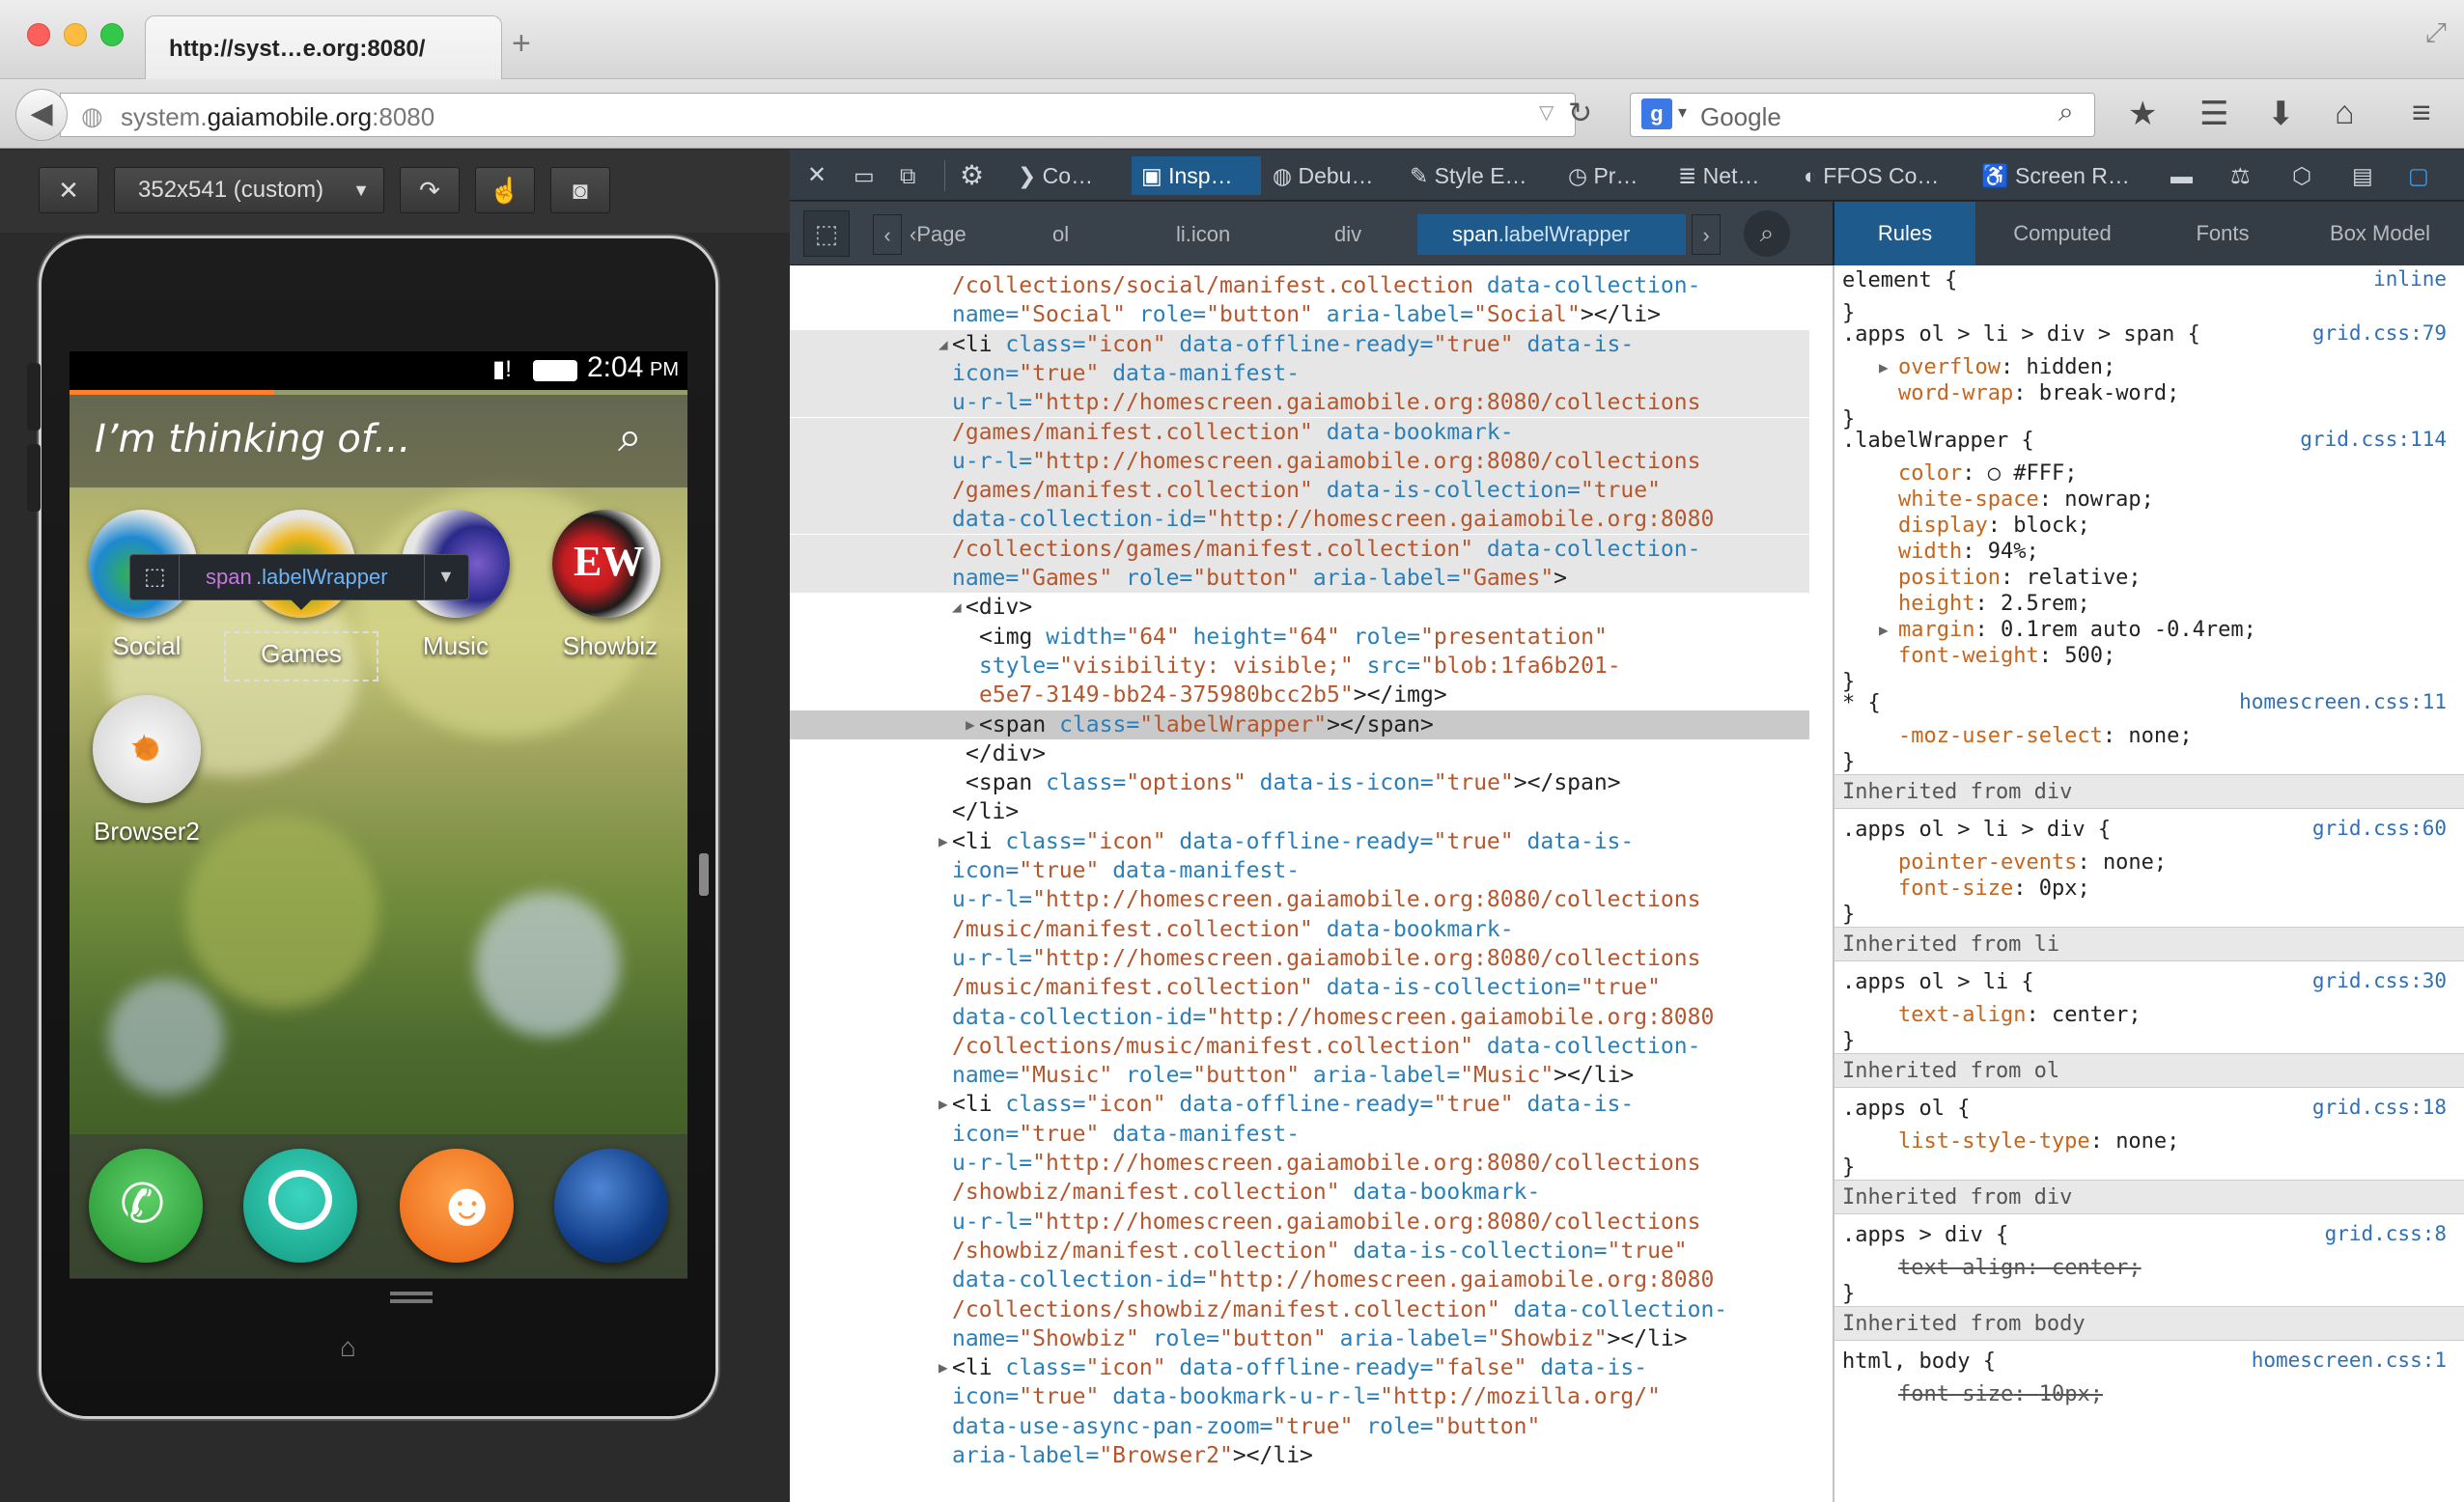 The height and width of the screenshot is (1502, 2464). I want to click on fullscreen-icon: ⤢, so click(2436, 33).